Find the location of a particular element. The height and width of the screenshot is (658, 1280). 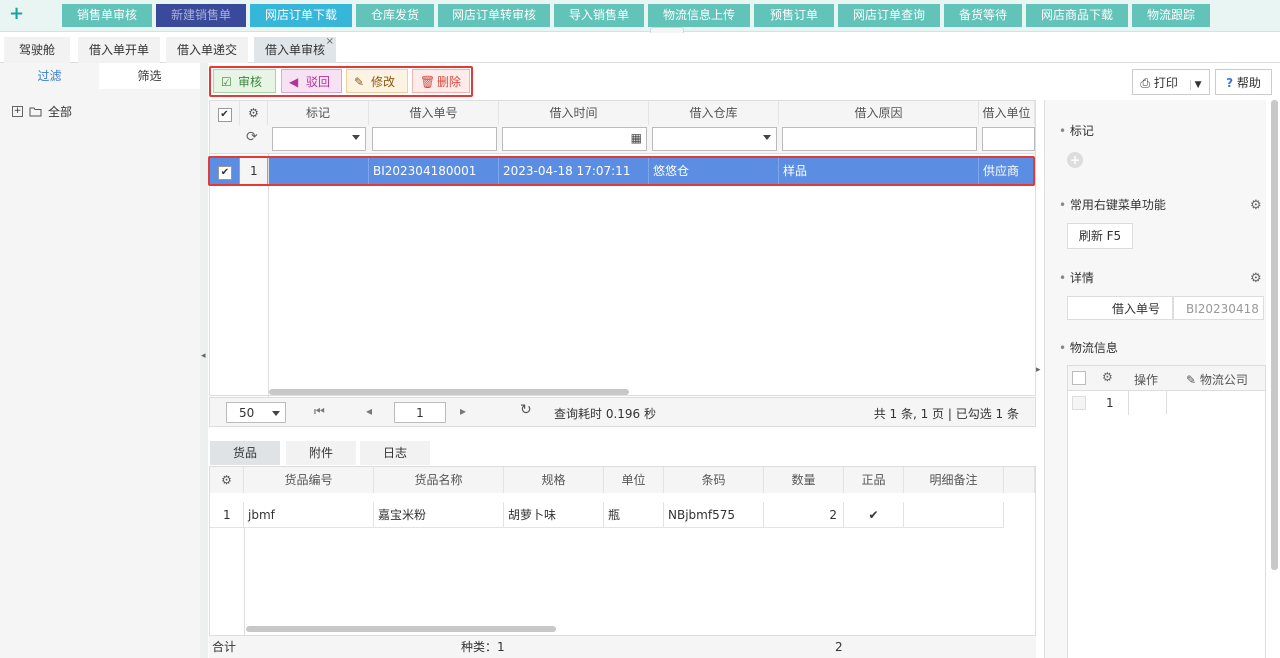

logistics-row-checkbox is located at coordinates (1079, 404).